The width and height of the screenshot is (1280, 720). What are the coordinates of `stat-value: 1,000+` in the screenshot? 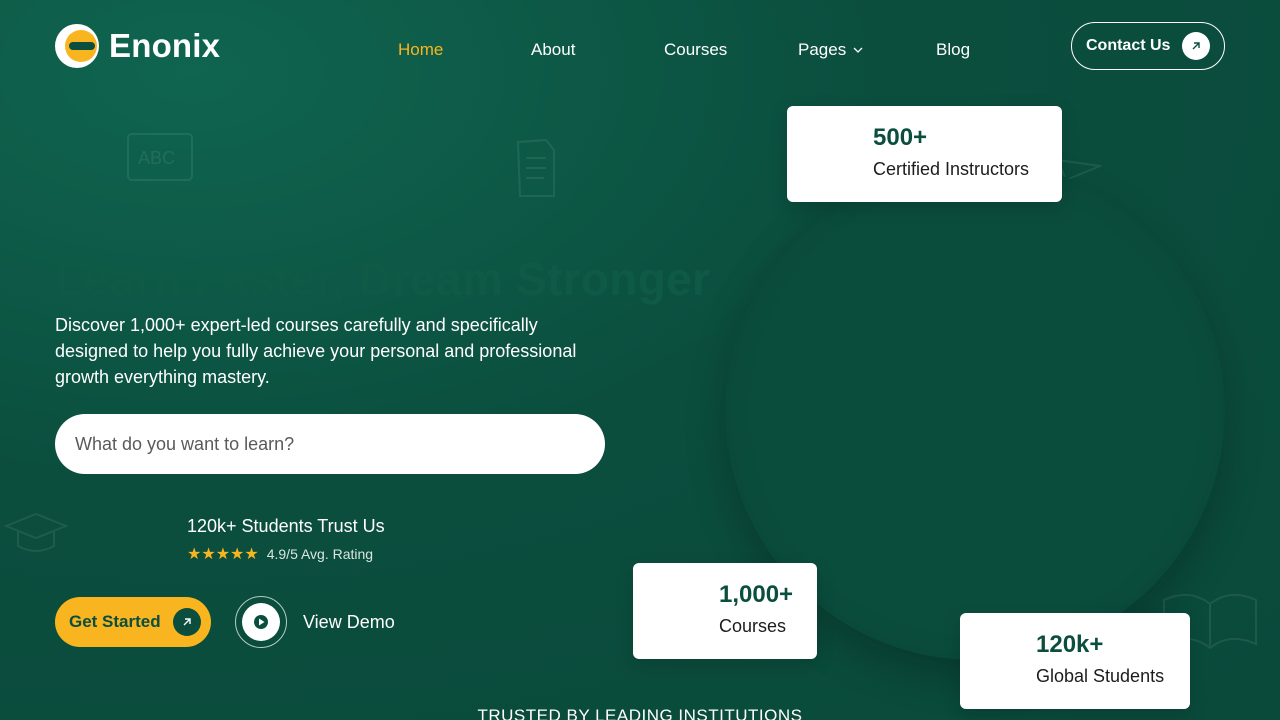 It's located at (756, 594).